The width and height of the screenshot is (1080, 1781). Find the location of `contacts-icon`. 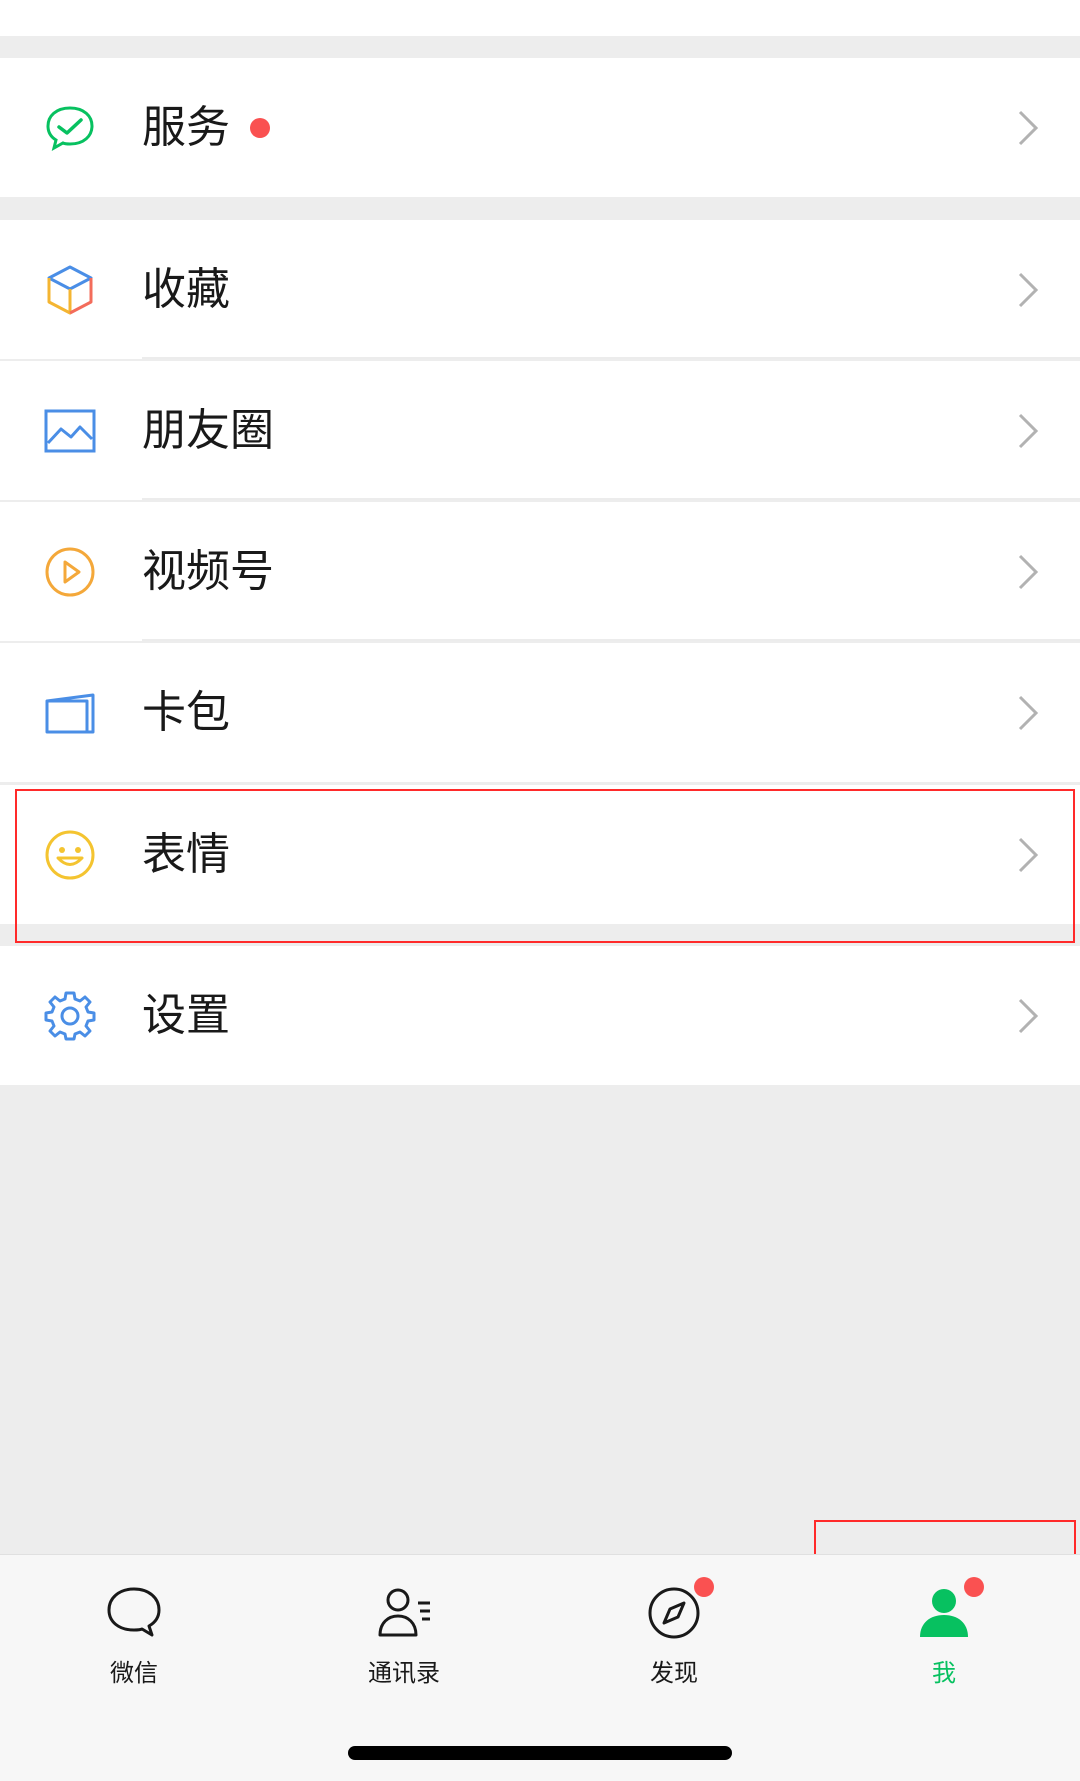

contacts-icon is located at coordinates (404, 1613).